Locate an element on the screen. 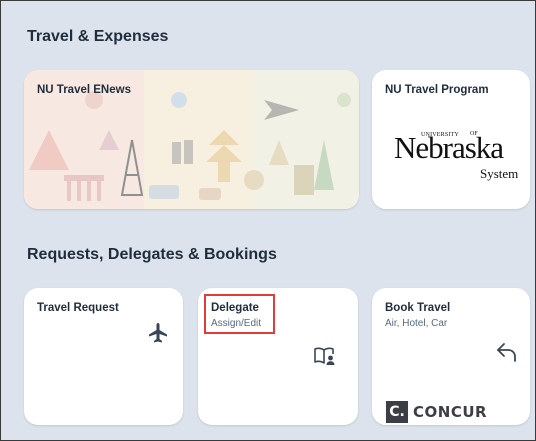 This screenshot has width=536, height=441. concur-logo-word: CONCUR is located at coordinates (450, 412).